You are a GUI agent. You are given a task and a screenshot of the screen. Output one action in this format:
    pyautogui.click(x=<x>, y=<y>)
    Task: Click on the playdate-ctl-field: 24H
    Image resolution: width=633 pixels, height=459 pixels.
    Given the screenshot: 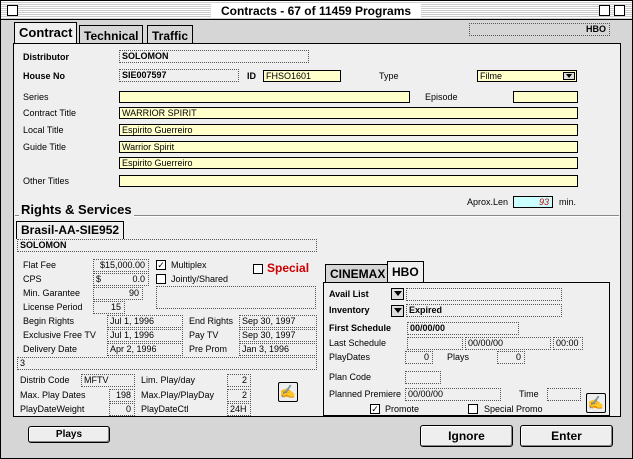 What is the action you would take?
    pyautogui.click(x=239, y=409)
    